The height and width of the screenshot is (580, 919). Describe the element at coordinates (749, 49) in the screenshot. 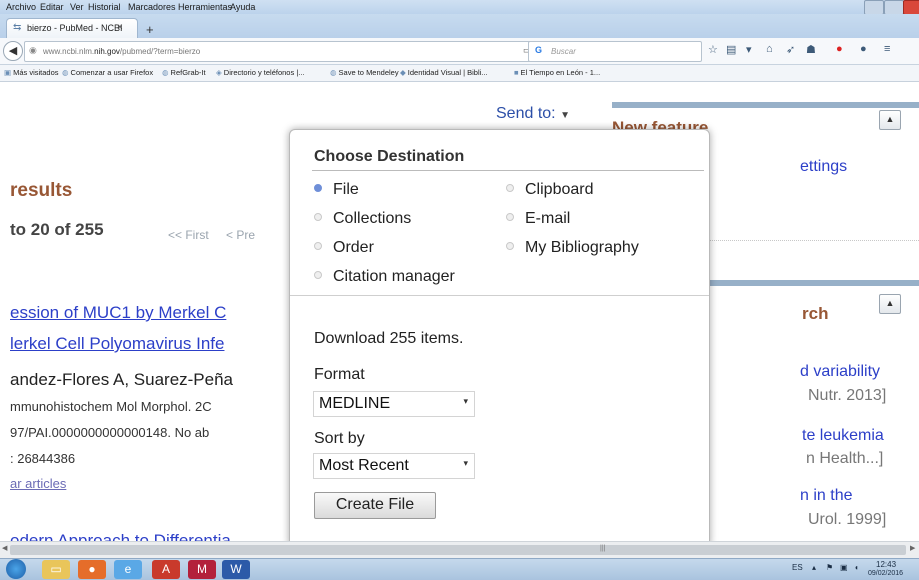

I see `pocket-icon: ▾` at that location.